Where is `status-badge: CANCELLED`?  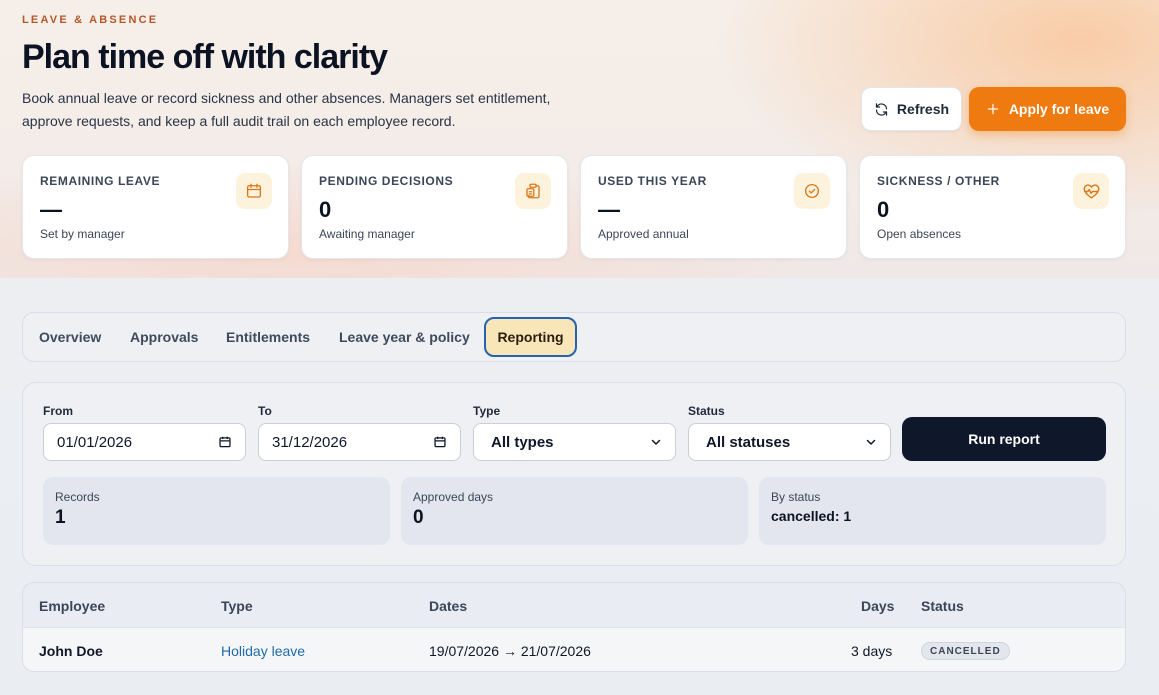 status-badge: CANCELLED is located at coordinates (965, 651).